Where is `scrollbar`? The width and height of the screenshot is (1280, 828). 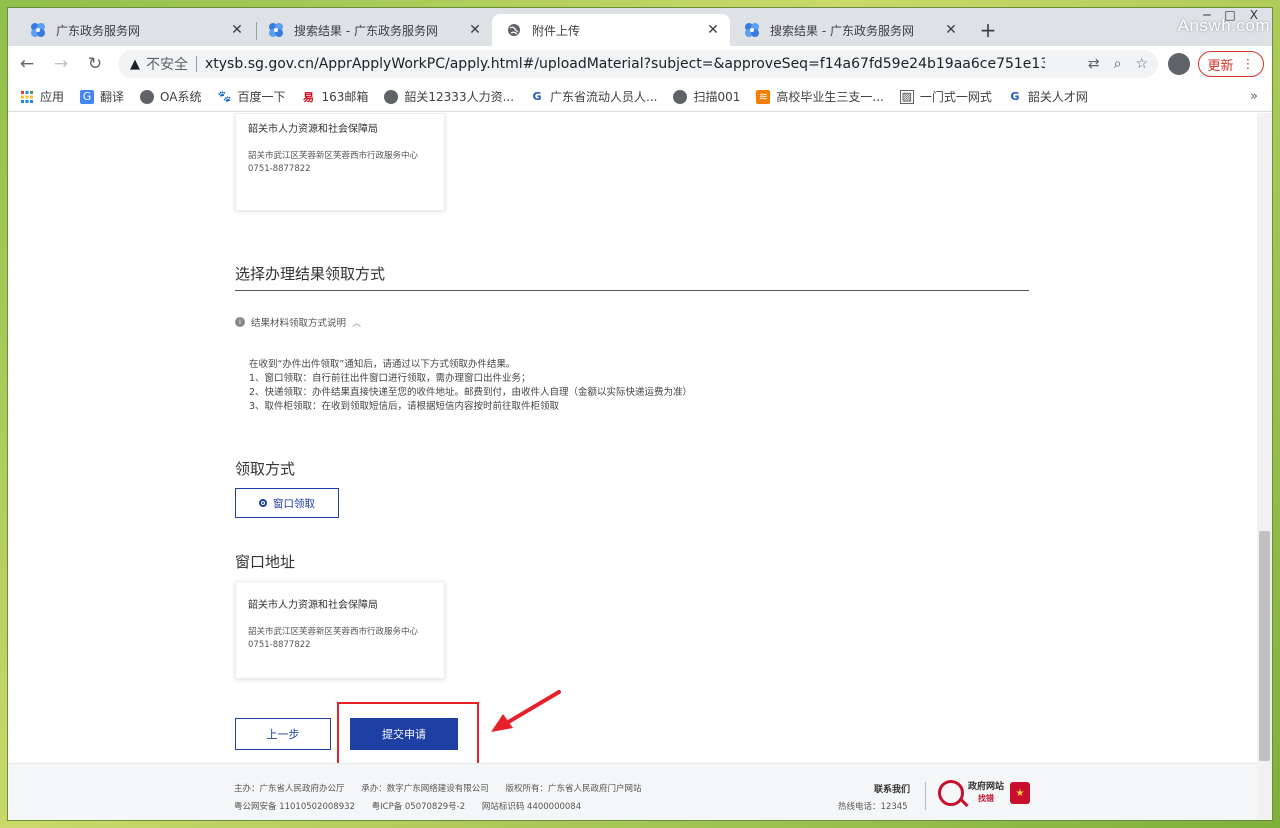 scrollbar is located at coordinates (1264, 466).